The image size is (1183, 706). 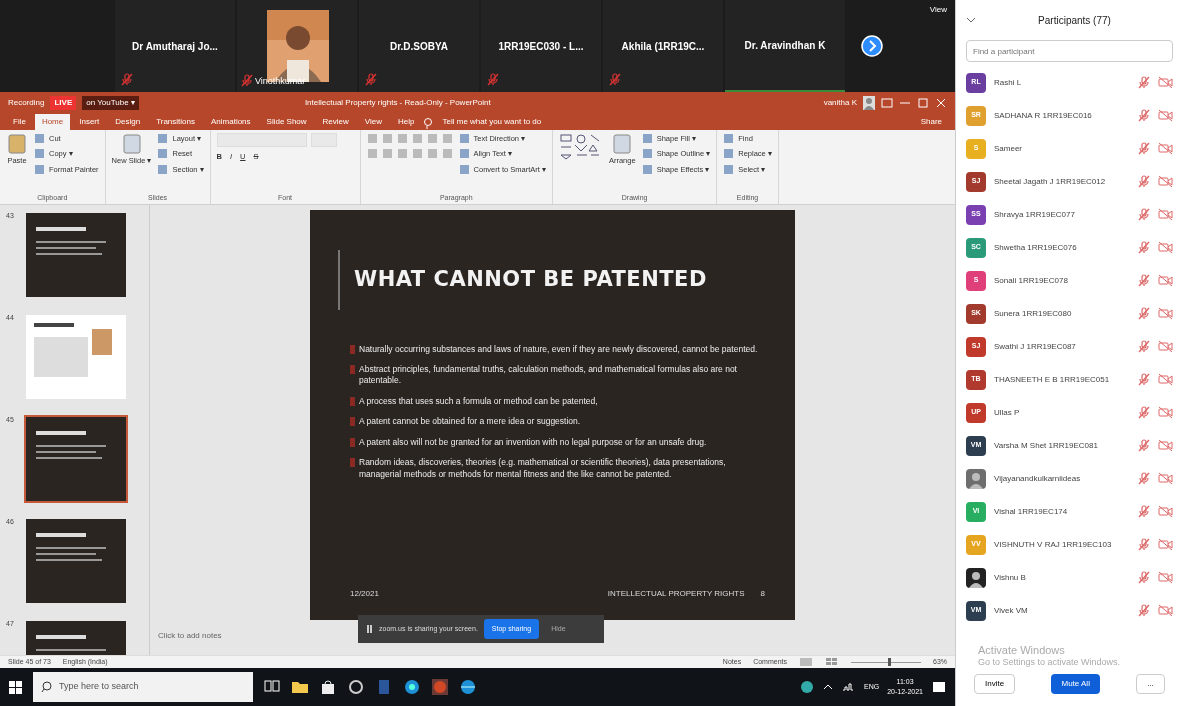 What do you see at coordinates (1011, 610) in the screenshot?
I see `participant-name: Vivek VM` at bounding box center [1011, 610].